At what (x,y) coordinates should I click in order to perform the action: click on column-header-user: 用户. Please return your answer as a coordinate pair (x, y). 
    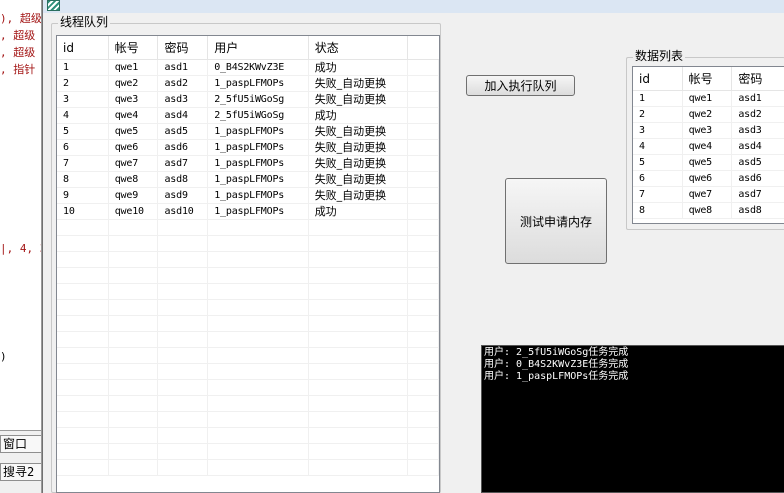
    Looking at the image, I should click on (258, 48).